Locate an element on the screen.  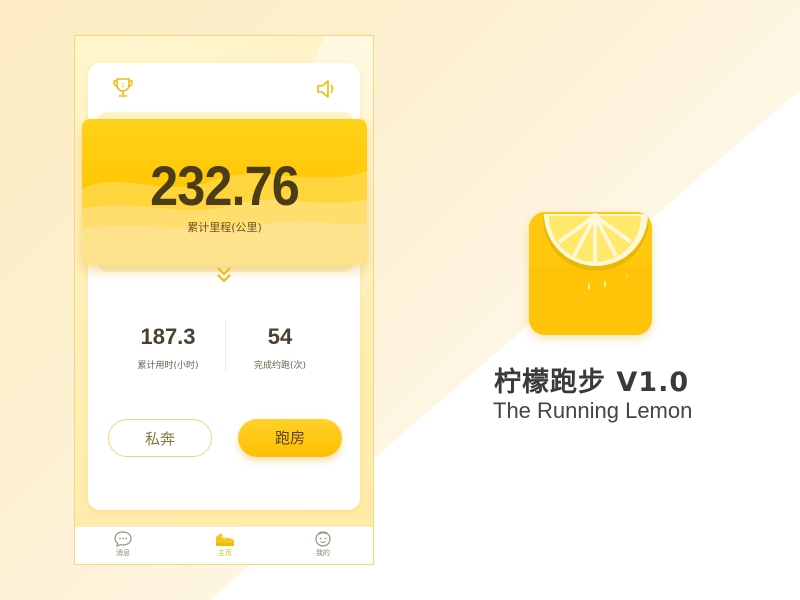
svg-text: 1 is located at coordinates (123, 85).